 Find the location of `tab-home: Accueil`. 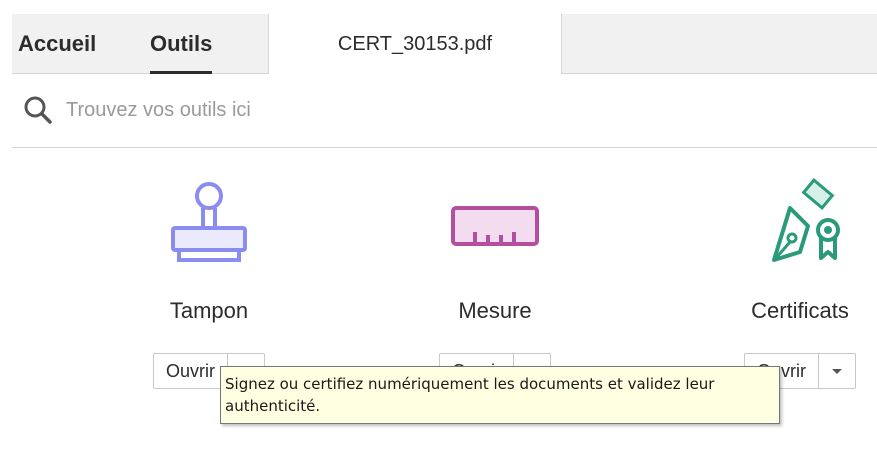

tab-home: Accueil is located at coordinates (57, 44).